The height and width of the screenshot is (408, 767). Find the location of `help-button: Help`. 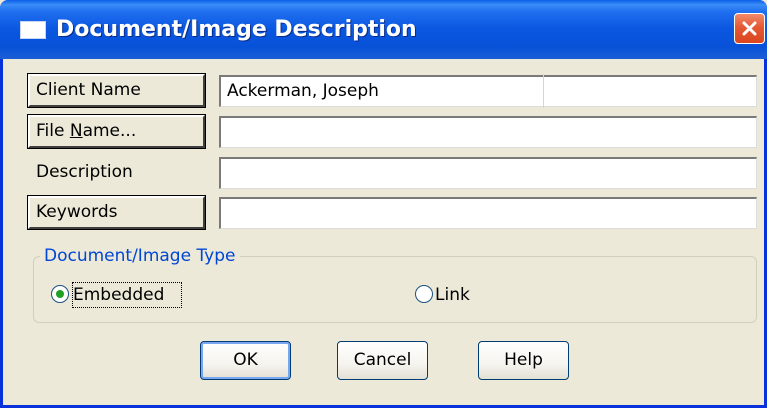

help-button: Help is located at coordinates (523, 360).